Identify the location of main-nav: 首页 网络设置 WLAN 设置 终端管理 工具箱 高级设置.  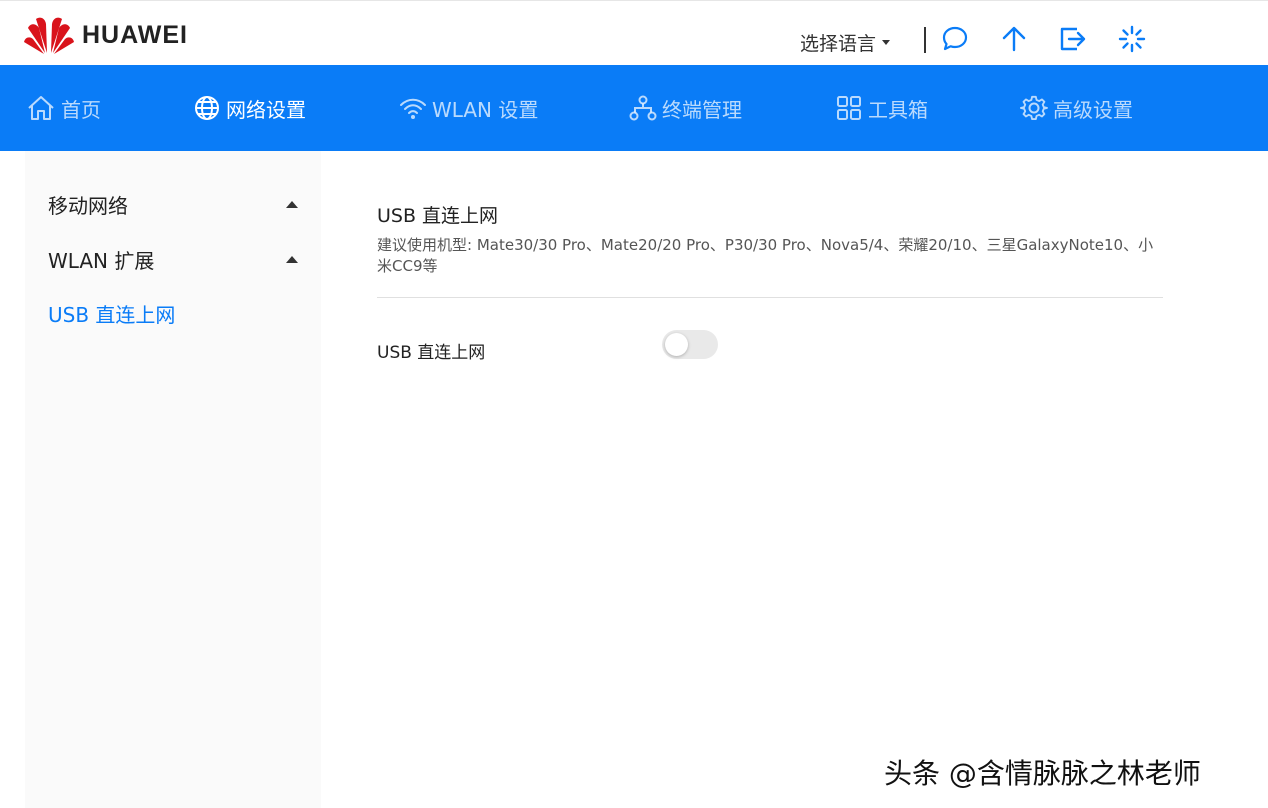
(634, 108).